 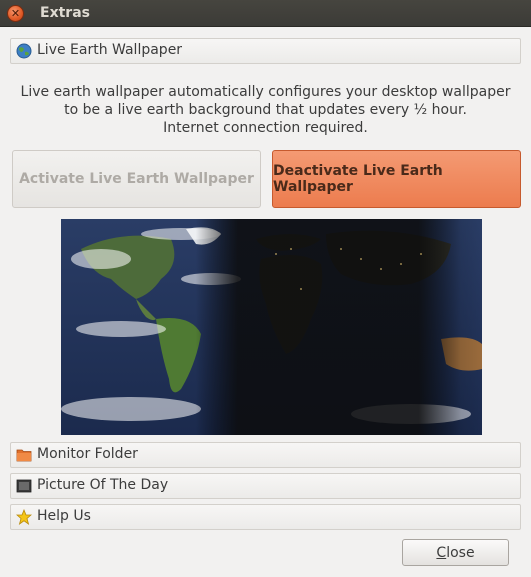 What do you see at coordinates (460, 552) in the screenshot?
I see `close-label-rest: lose` at bounding box center [460, 552].